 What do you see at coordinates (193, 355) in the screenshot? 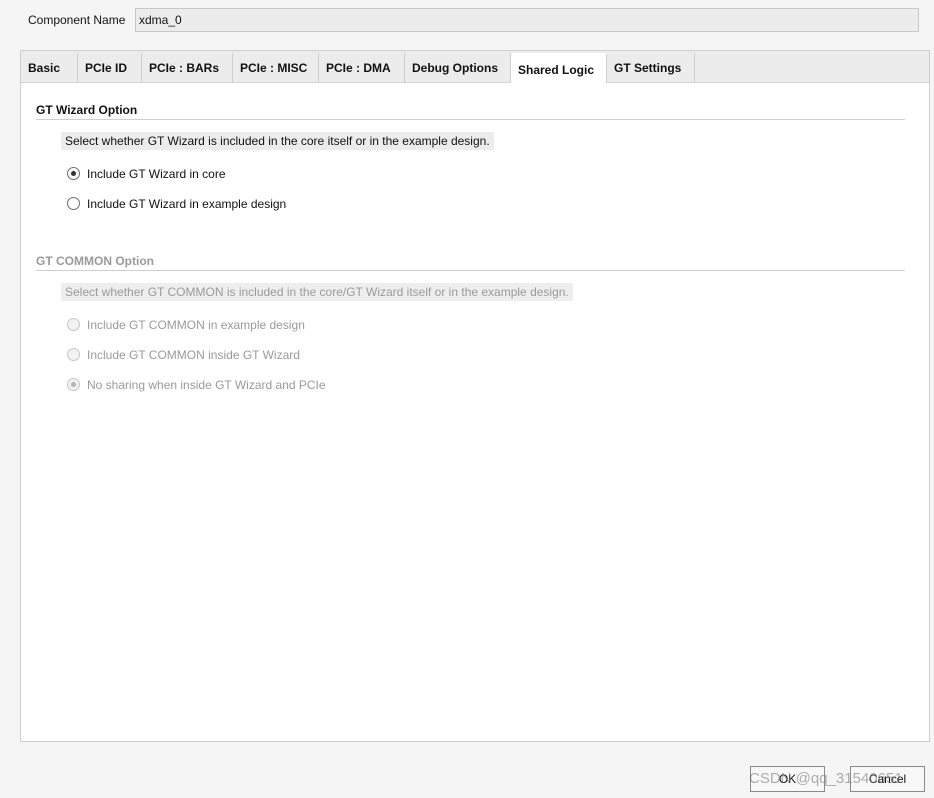
I see `radio-label: Include GT COMMON inside GT Wizard` at bounding box center [193, 355].